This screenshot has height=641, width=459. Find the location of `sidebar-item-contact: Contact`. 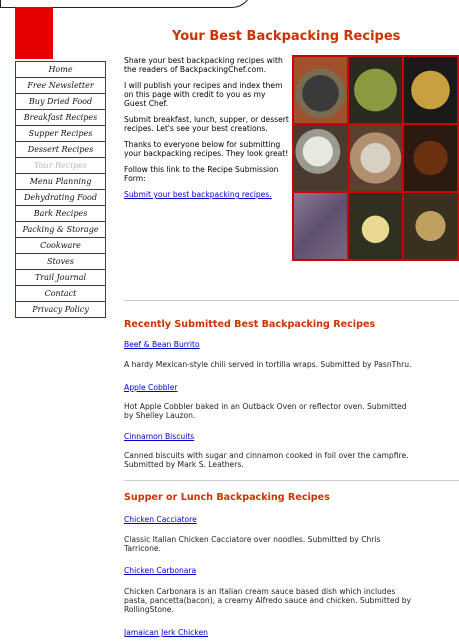

sidebar-item-contact: Contact is located at coordinates (60, 294).